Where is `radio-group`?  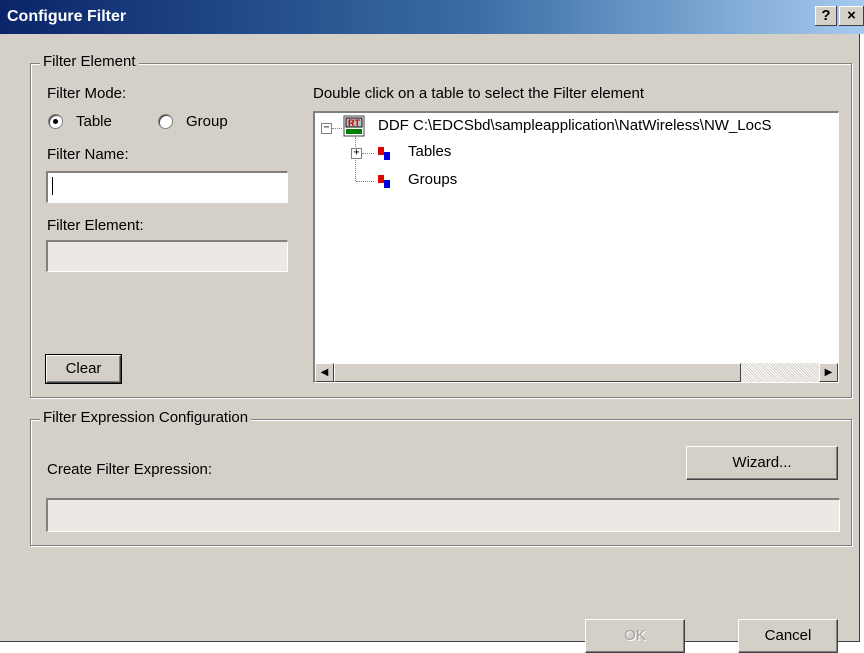
radio-group is located at coordinates (165, 121).